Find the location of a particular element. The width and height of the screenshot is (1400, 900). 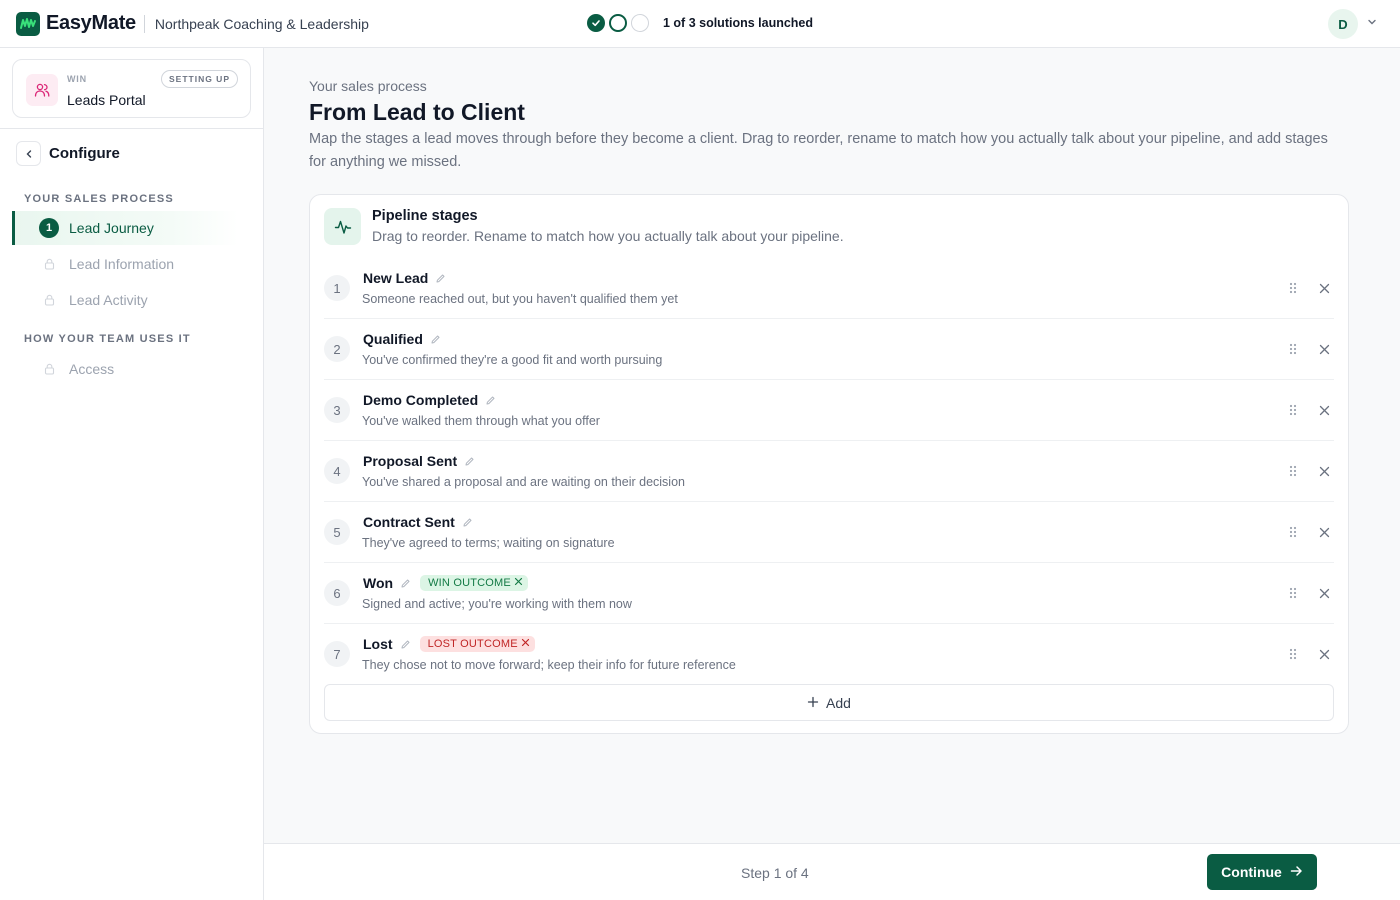

continue-label: Continue is located at coordinates (1251, 872).